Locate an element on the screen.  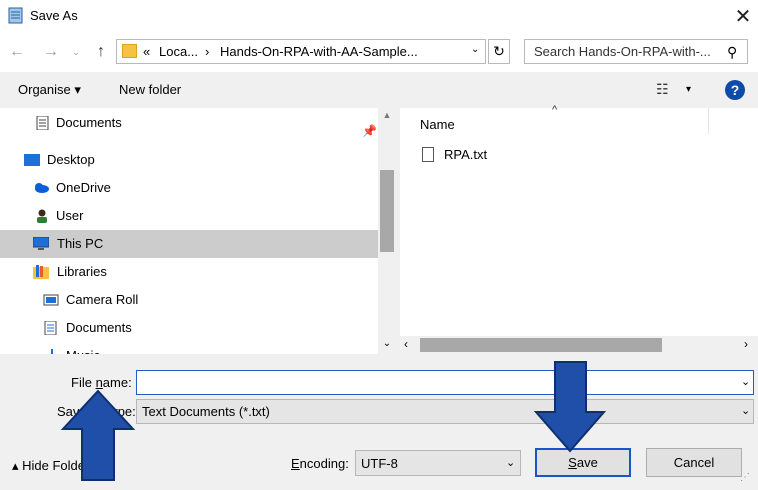
label-part: File is located at coordinates (83, 382).